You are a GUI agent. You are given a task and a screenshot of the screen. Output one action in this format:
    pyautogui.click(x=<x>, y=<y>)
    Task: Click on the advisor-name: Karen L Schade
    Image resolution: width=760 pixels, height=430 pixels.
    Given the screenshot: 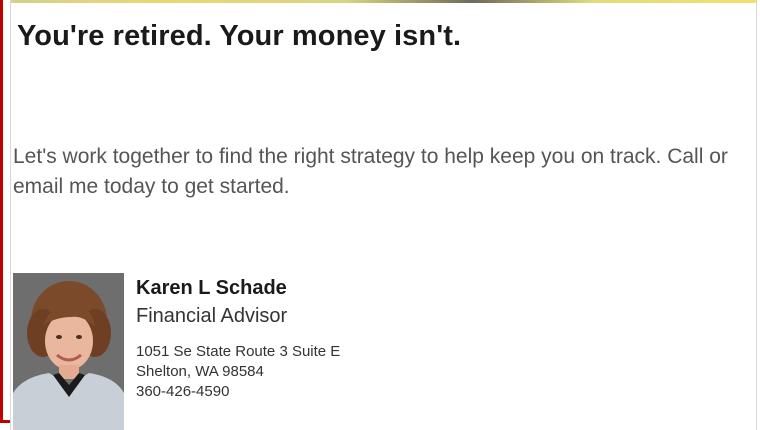 What is the action you would take?
    pyautogui.click(x=211, y=288)
    